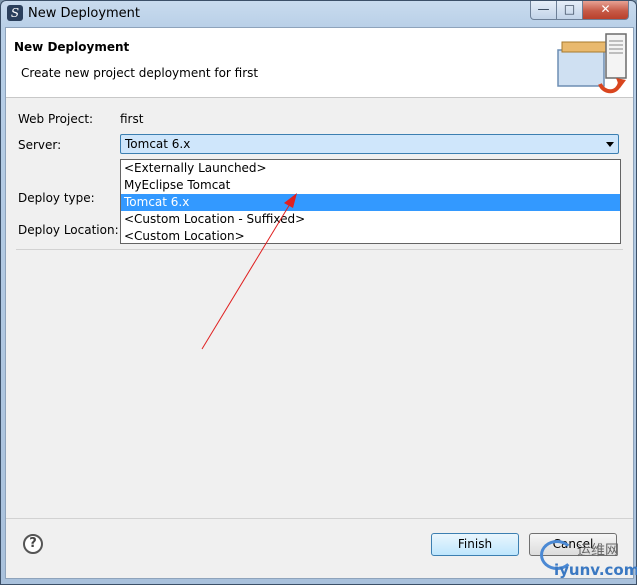  What do you see at coordinates (318, 14) in the screenshot?
I see `title-bar: S New Deployment — □ ✕` at bounding box center [318, 14].